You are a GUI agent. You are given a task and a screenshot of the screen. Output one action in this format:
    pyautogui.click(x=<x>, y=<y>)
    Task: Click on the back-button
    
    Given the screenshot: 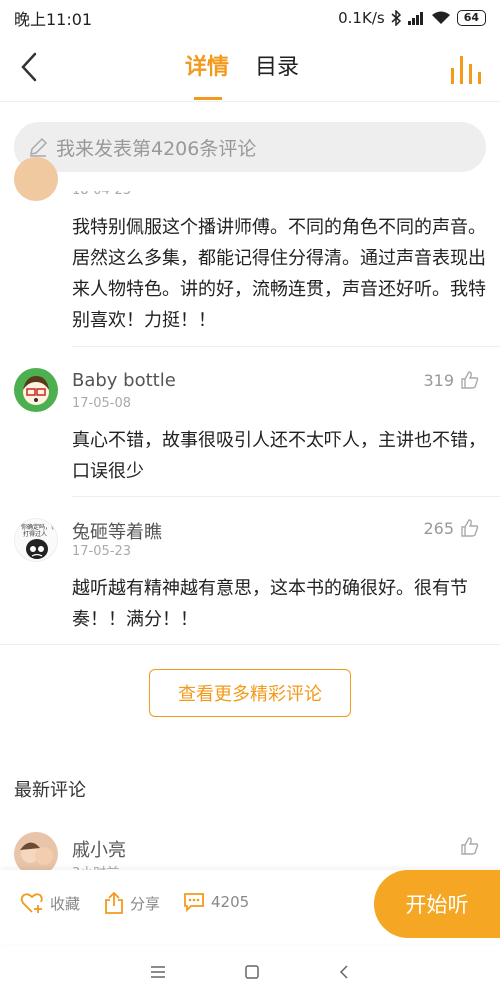 What is the action you would take?
    pyautogui.click(x=29, y=67)
    